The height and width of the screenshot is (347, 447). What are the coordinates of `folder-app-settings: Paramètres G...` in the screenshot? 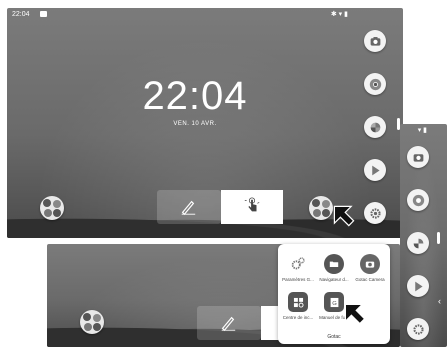 It's located at (298, 268).